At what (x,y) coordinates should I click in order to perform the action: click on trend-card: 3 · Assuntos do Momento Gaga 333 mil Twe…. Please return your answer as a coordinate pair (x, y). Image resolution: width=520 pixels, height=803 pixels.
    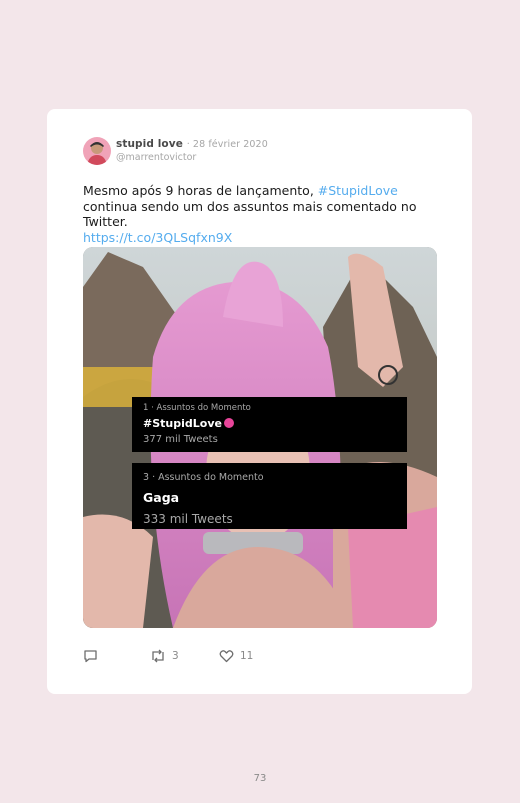
    Looking at the image, I should click on (269, 496).